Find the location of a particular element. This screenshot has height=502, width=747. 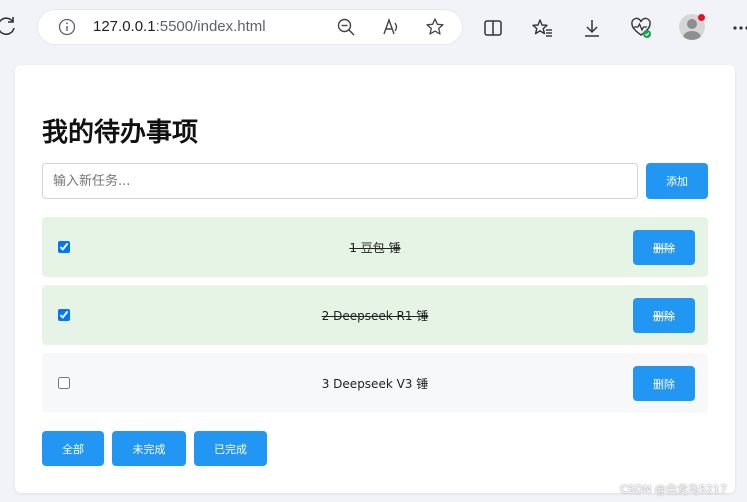

browser-health-icon is located at coordinates (641, 28).